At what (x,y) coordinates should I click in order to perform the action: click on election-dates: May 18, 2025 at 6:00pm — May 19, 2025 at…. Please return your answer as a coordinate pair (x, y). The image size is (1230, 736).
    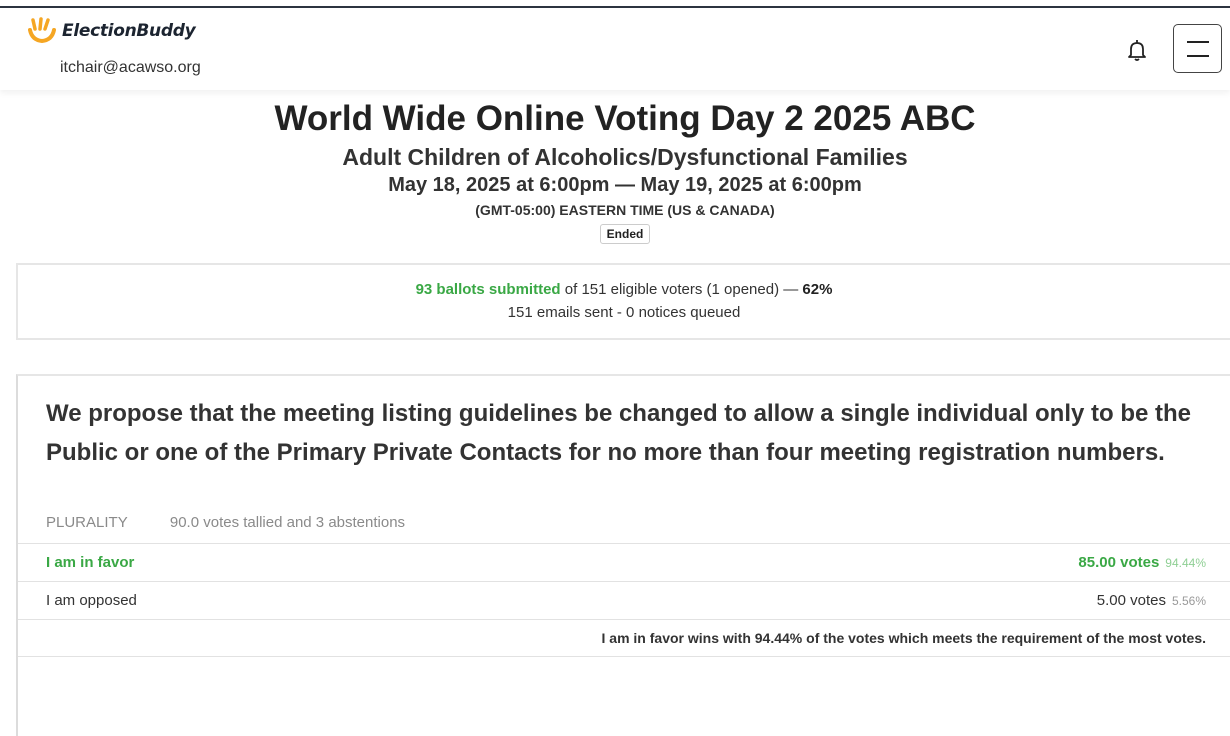
    Looking at the image, I should click on (625, 185).